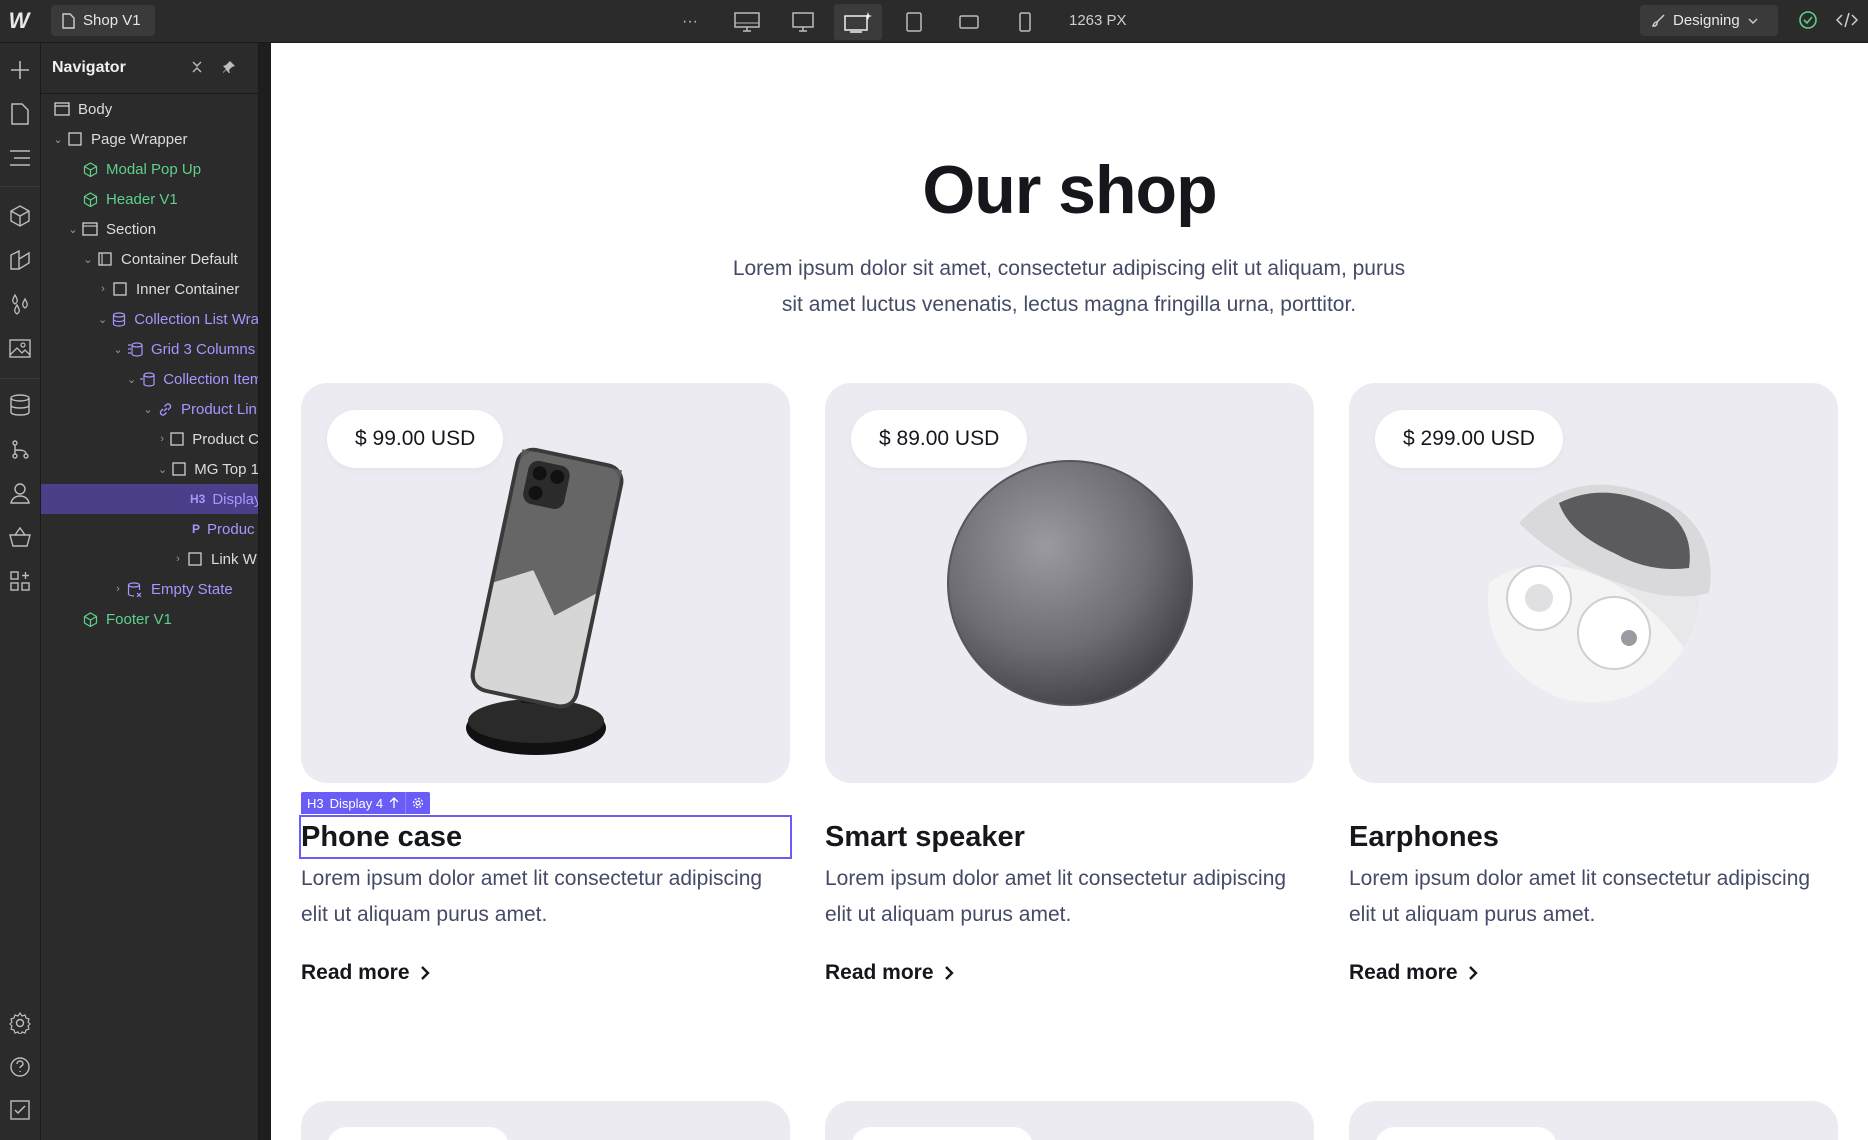 The height and width of the screenshot is (1140, 1868). Describe the element at coordinates (394, 803) in the screenshot. I see `select-parent-icon` at that location.